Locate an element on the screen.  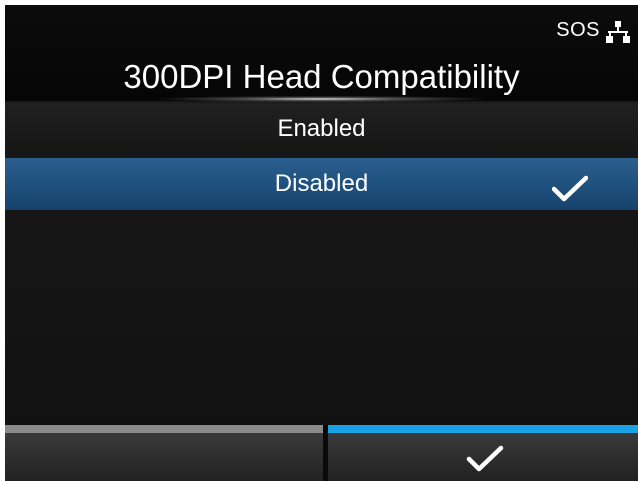
page-title: 300DPI Head Compatibility is located at coordinates (321, 76).